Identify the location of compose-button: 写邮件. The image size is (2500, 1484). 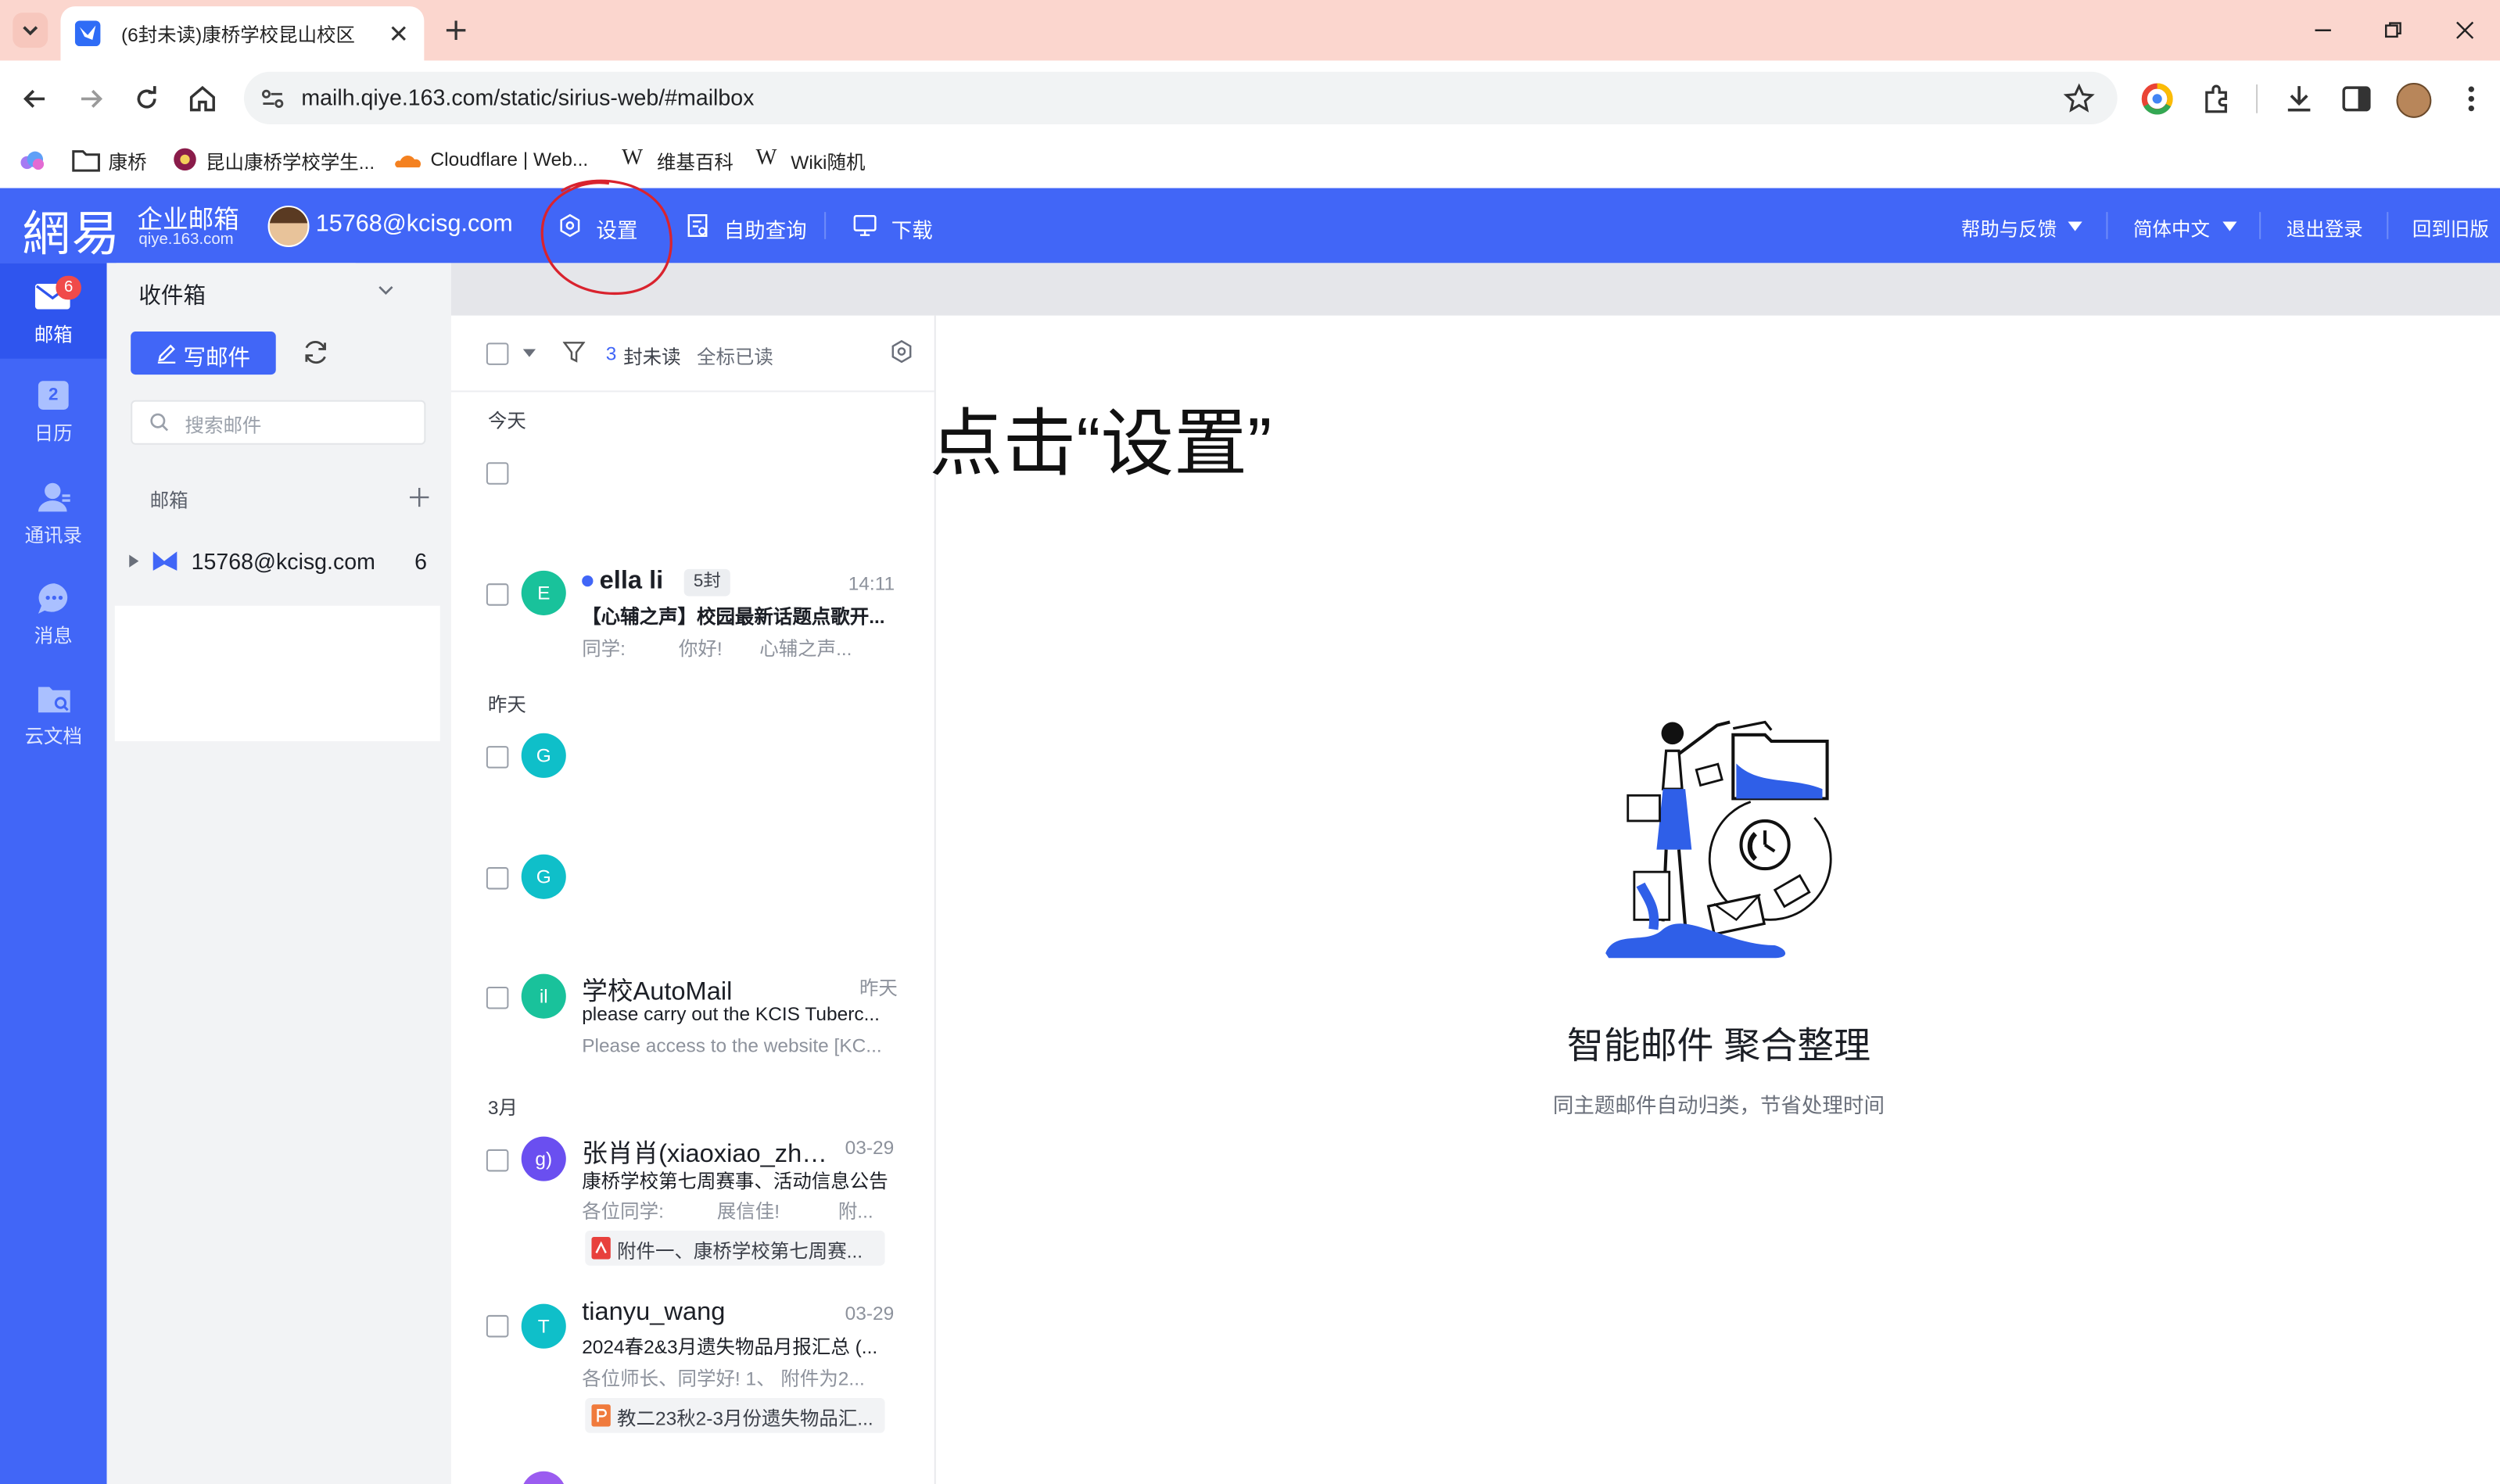
(203, 353).